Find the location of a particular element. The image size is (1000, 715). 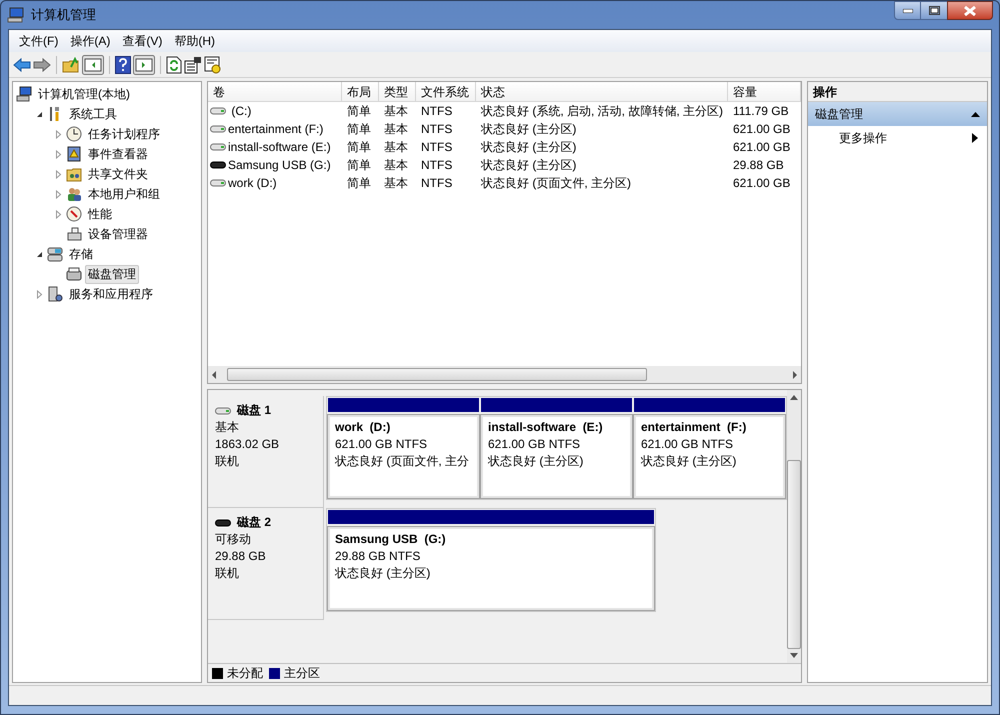

column-header: 容量 is located at coordinates (764, 91).